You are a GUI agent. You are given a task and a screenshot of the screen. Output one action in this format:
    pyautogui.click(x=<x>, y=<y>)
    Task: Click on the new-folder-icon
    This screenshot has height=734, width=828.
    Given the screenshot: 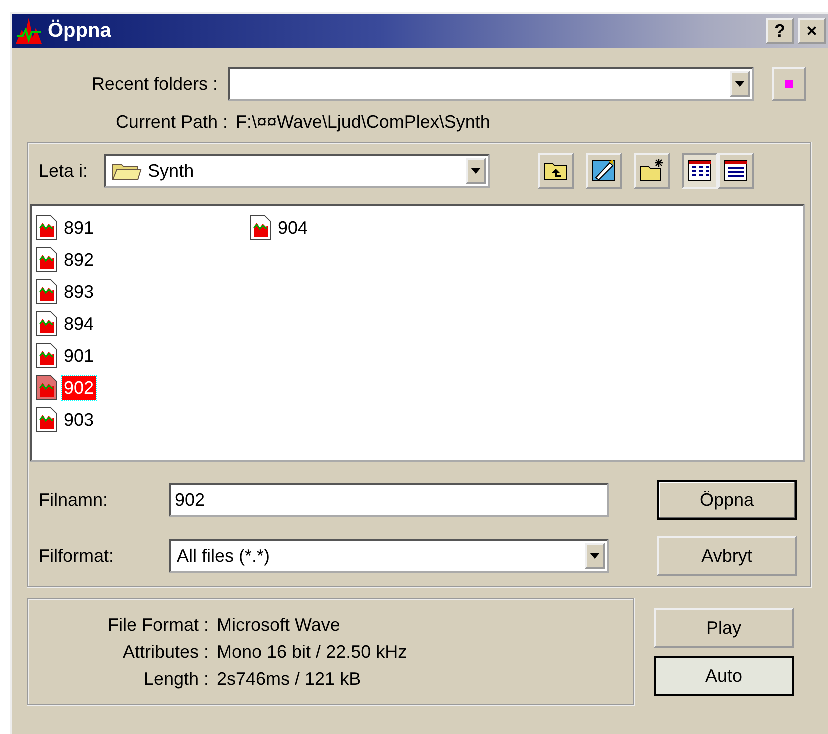 What is the action you would take?
    pyautogui.click(x=652, y=171)
    